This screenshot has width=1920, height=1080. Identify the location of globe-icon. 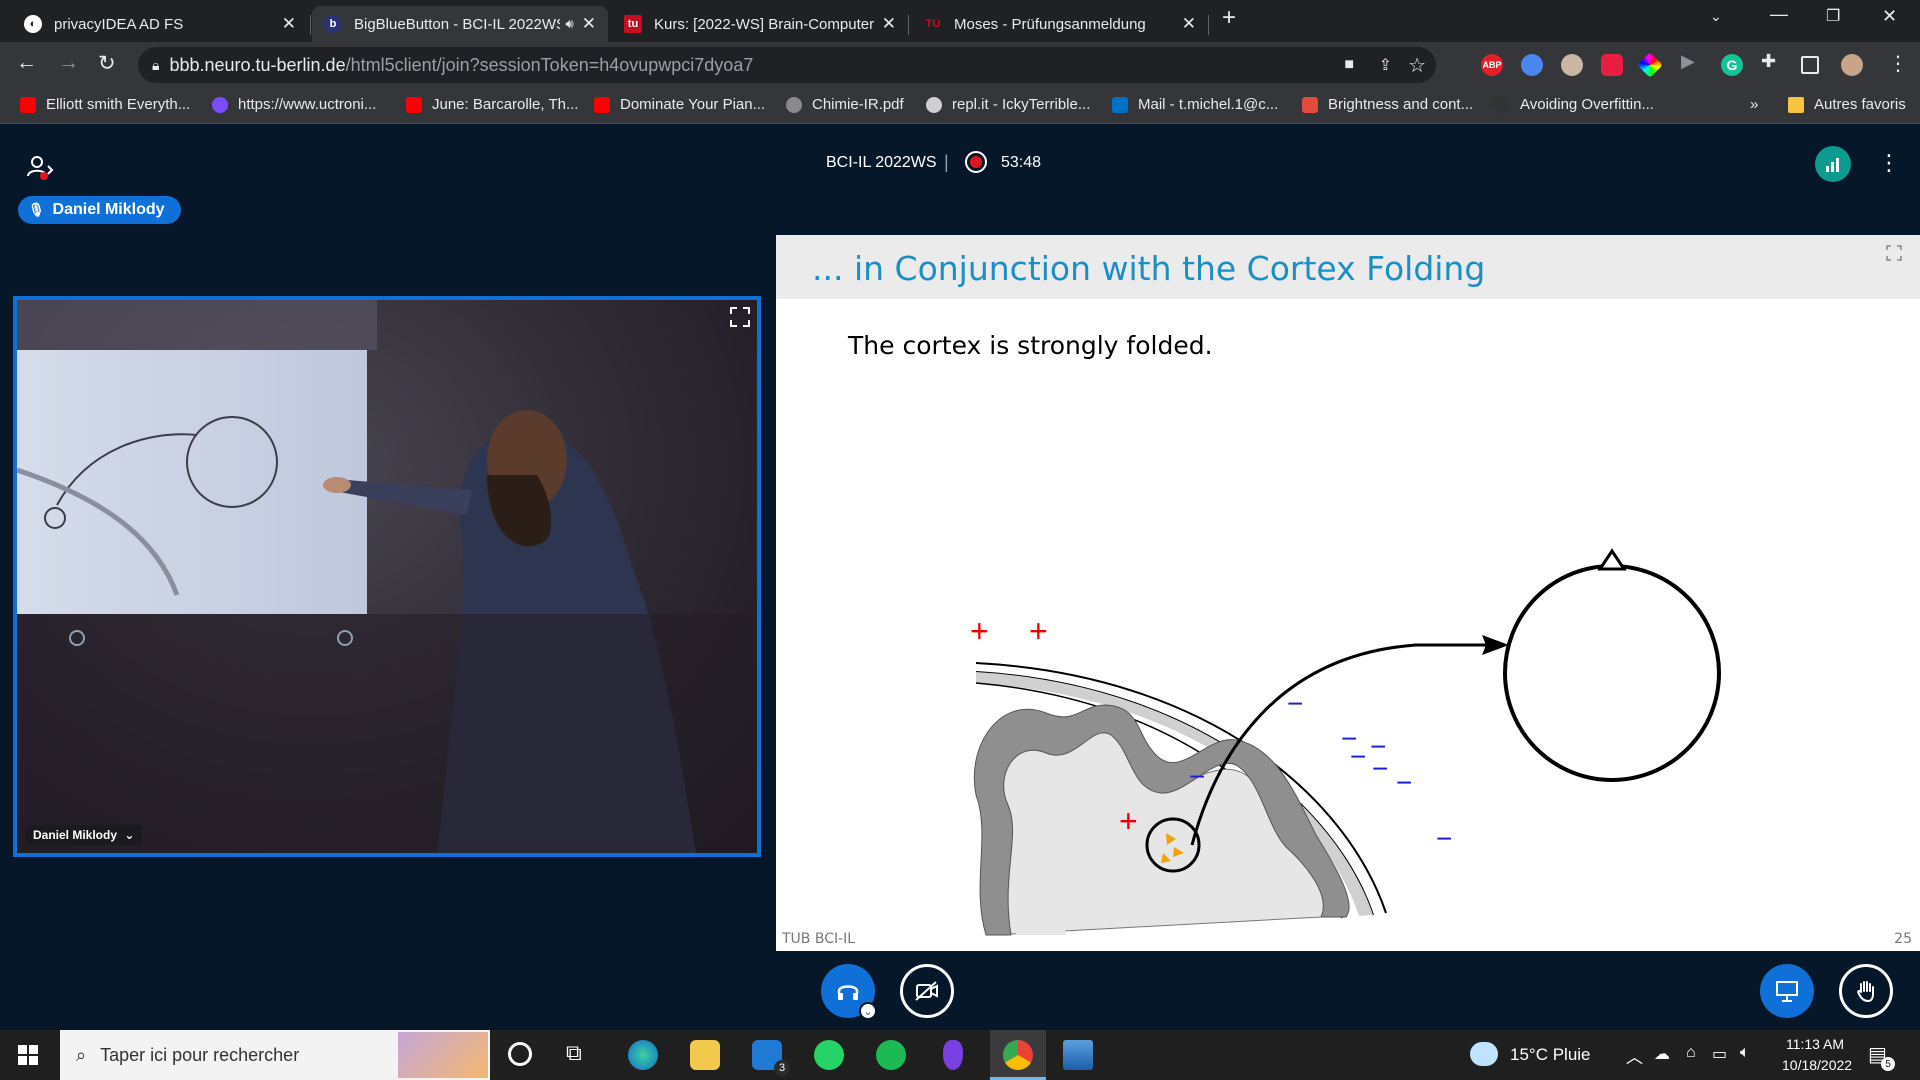
(794, 104).